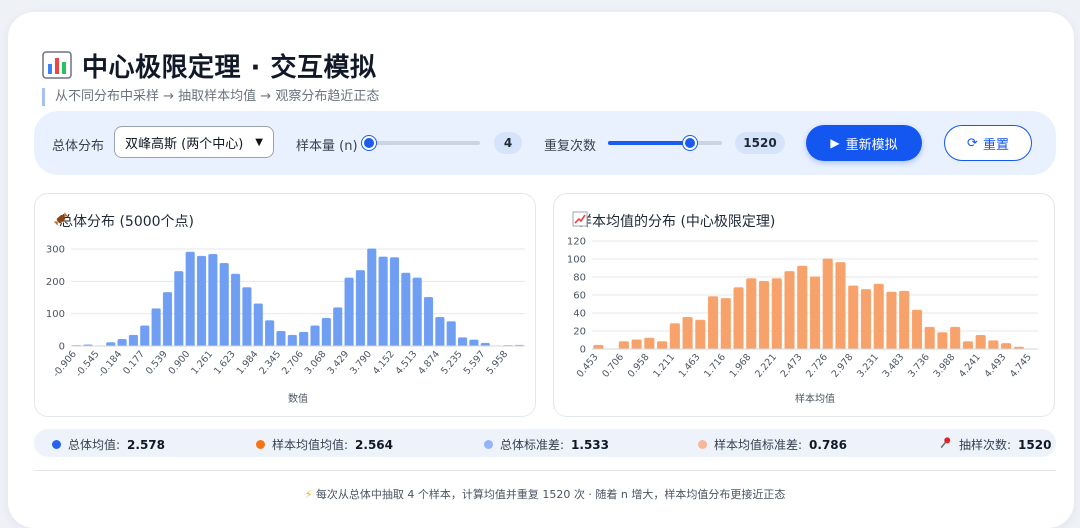 The width and height of the screenshot is (1080, 528). I want to click on population-chart-y-tick-label: 200, so click(55, 282).